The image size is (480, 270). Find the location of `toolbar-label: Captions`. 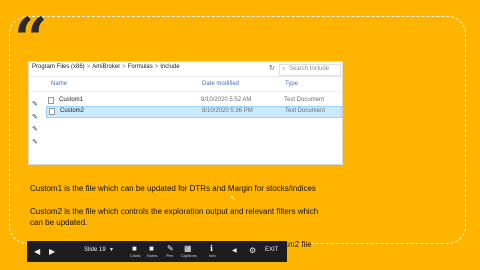

toolbar-label: Captions is located at coordinates (189, 255).